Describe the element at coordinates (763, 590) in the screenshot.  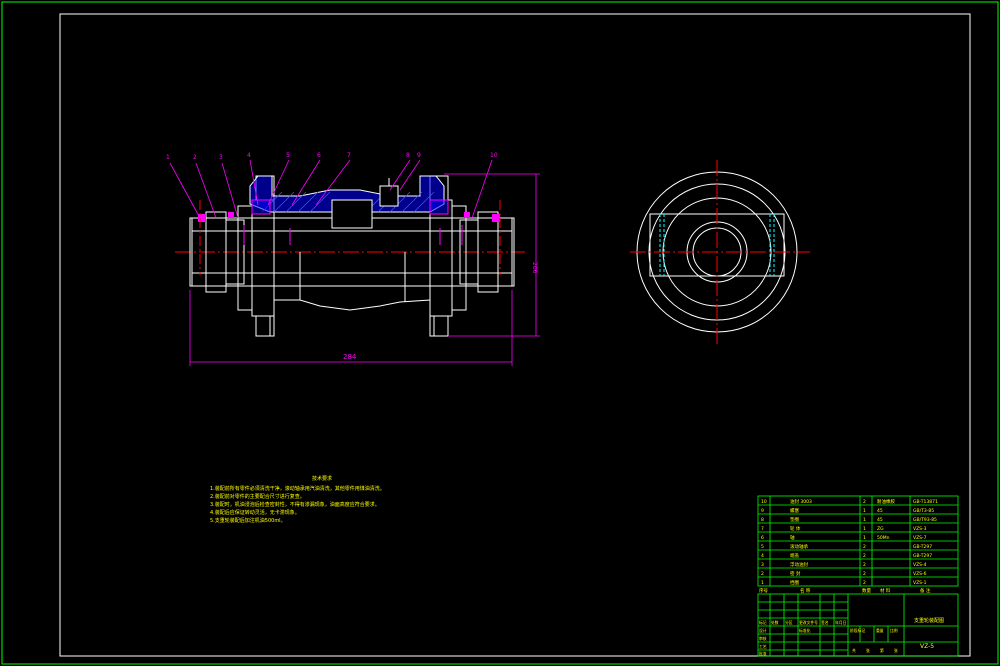
I see `header-no: 序号` at that location.